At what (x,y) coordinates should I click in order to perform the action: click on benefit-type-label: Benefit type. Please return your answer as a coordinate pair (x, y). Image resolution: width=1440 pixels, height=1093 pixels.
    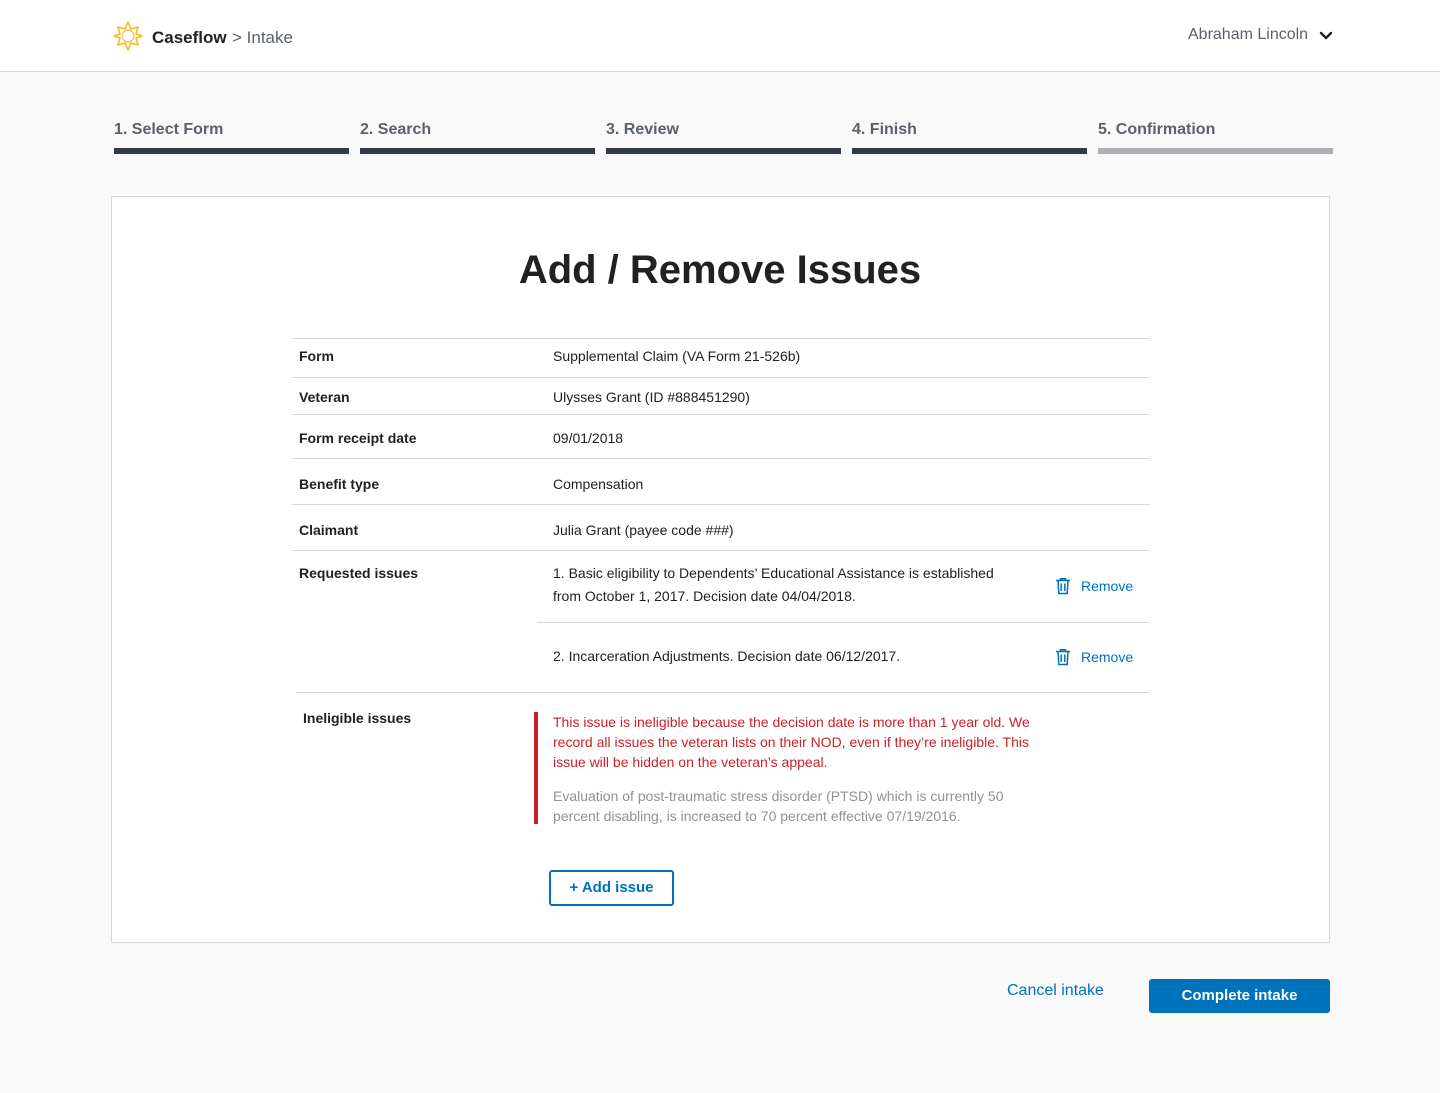
    Looking at the image, I should click on (339, 484).